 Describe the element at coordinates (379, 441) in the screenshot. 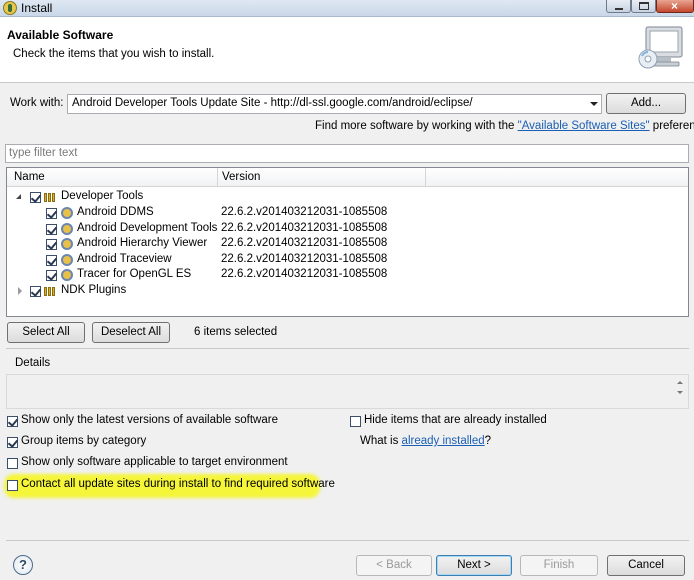

I see `what-is-prefix: What is` at that location.